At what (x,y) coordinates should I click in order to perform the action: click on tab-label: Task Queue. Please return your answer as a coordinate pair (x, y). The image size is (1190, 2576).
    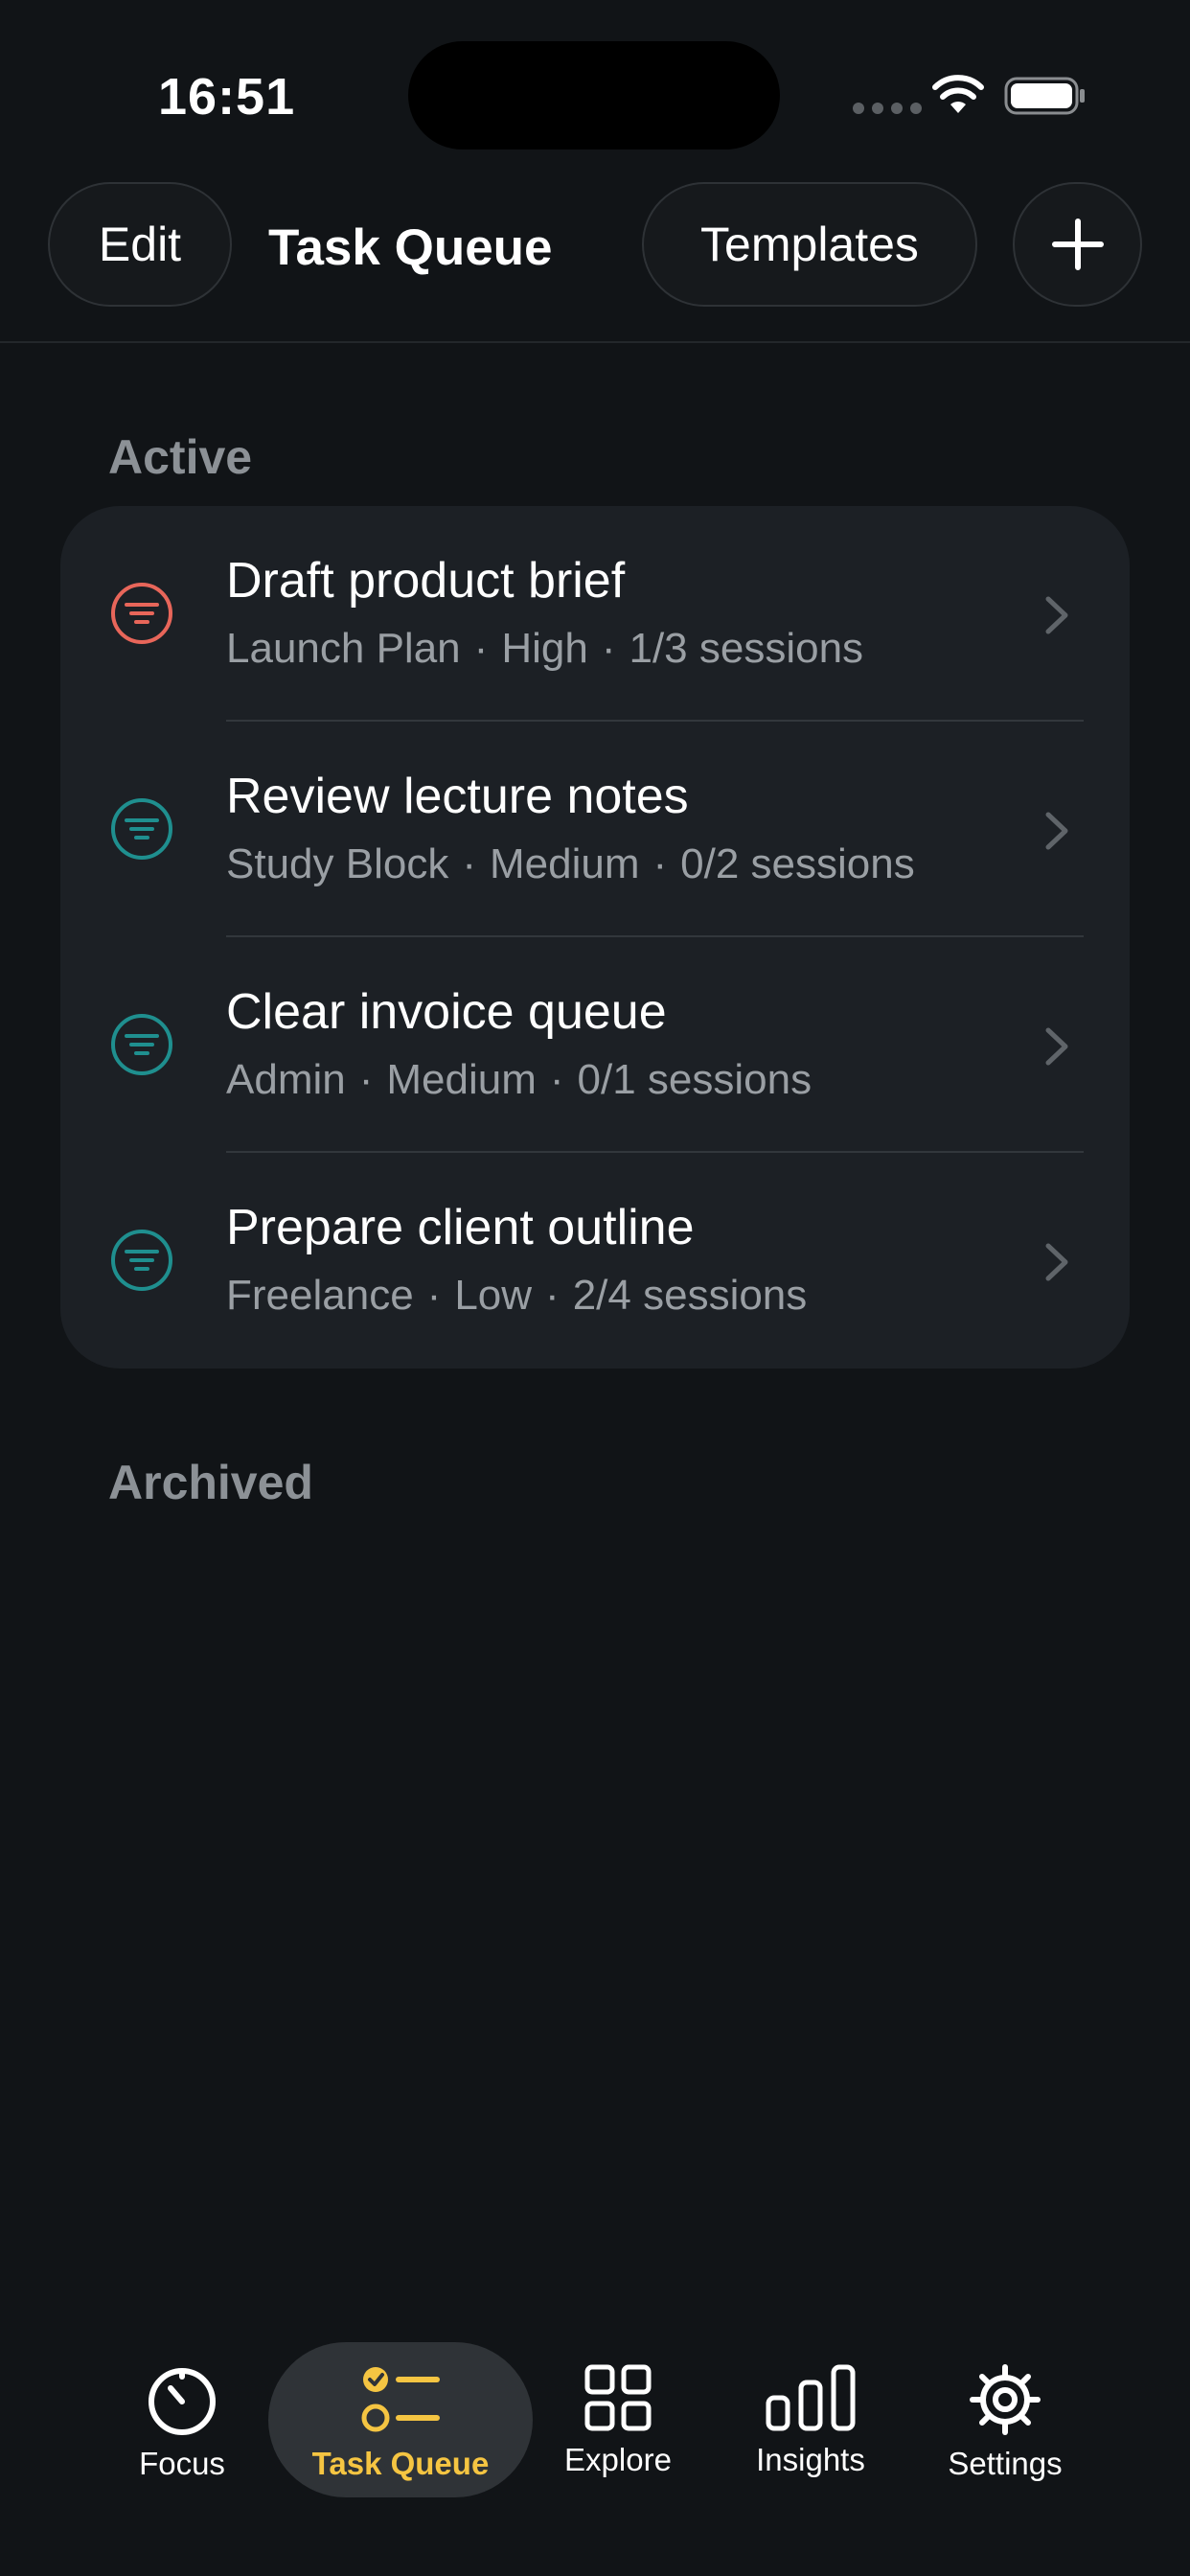
    Looking at the image, I should click on (401, 2463).